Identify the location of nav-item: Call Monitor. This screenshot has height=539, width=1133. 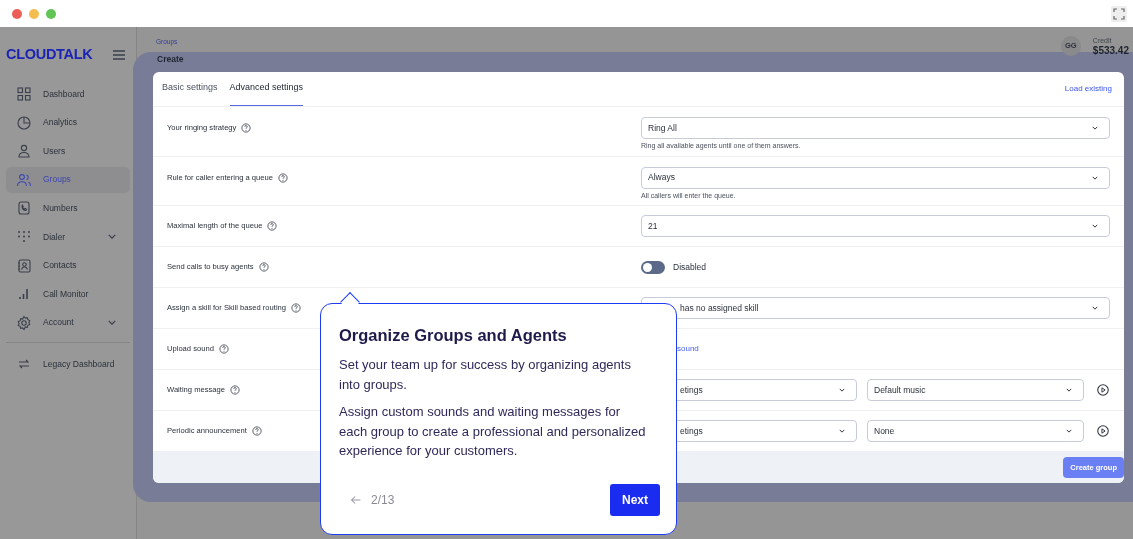
(68, 294).